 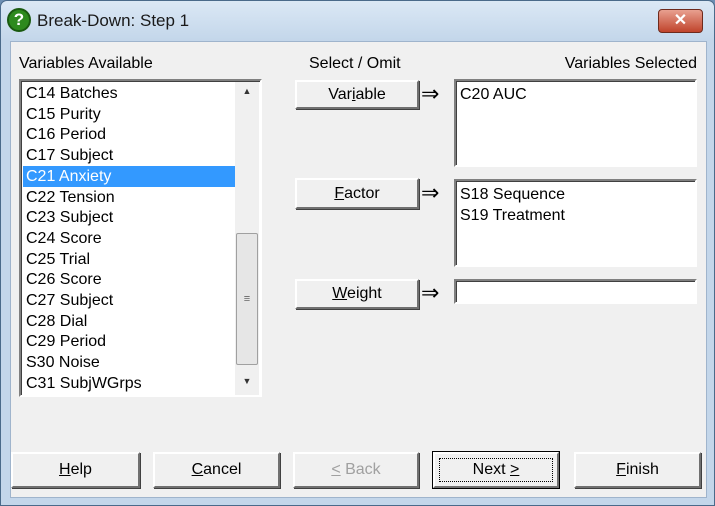 I want to click on close-button: ✕, so click(x=680, y=21).